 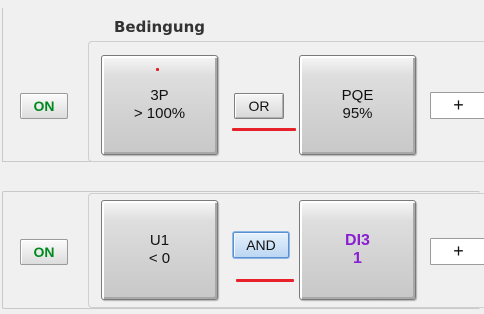 I want to click on condition-button-pqe: PQE 95%, so click(x=357, y=105).